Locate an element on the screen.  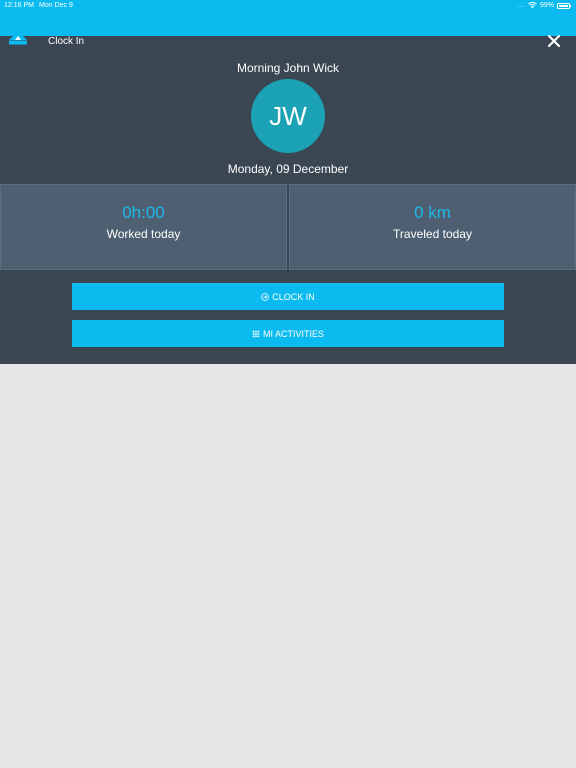
status-date: Mon Dec 9 is located at coordinates (56, 5).